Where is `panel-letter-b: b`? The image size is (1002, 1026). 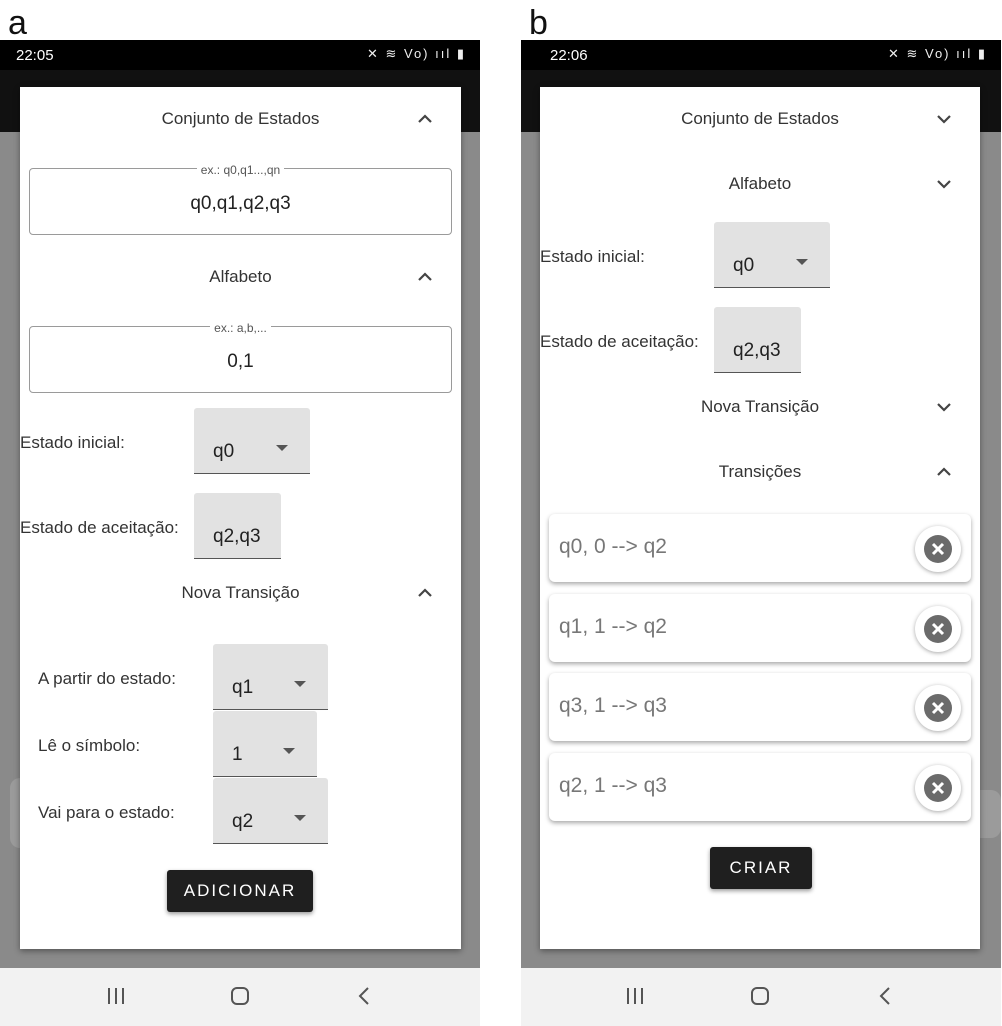 panel-letter-b: b is located at coordinates (538, 23).